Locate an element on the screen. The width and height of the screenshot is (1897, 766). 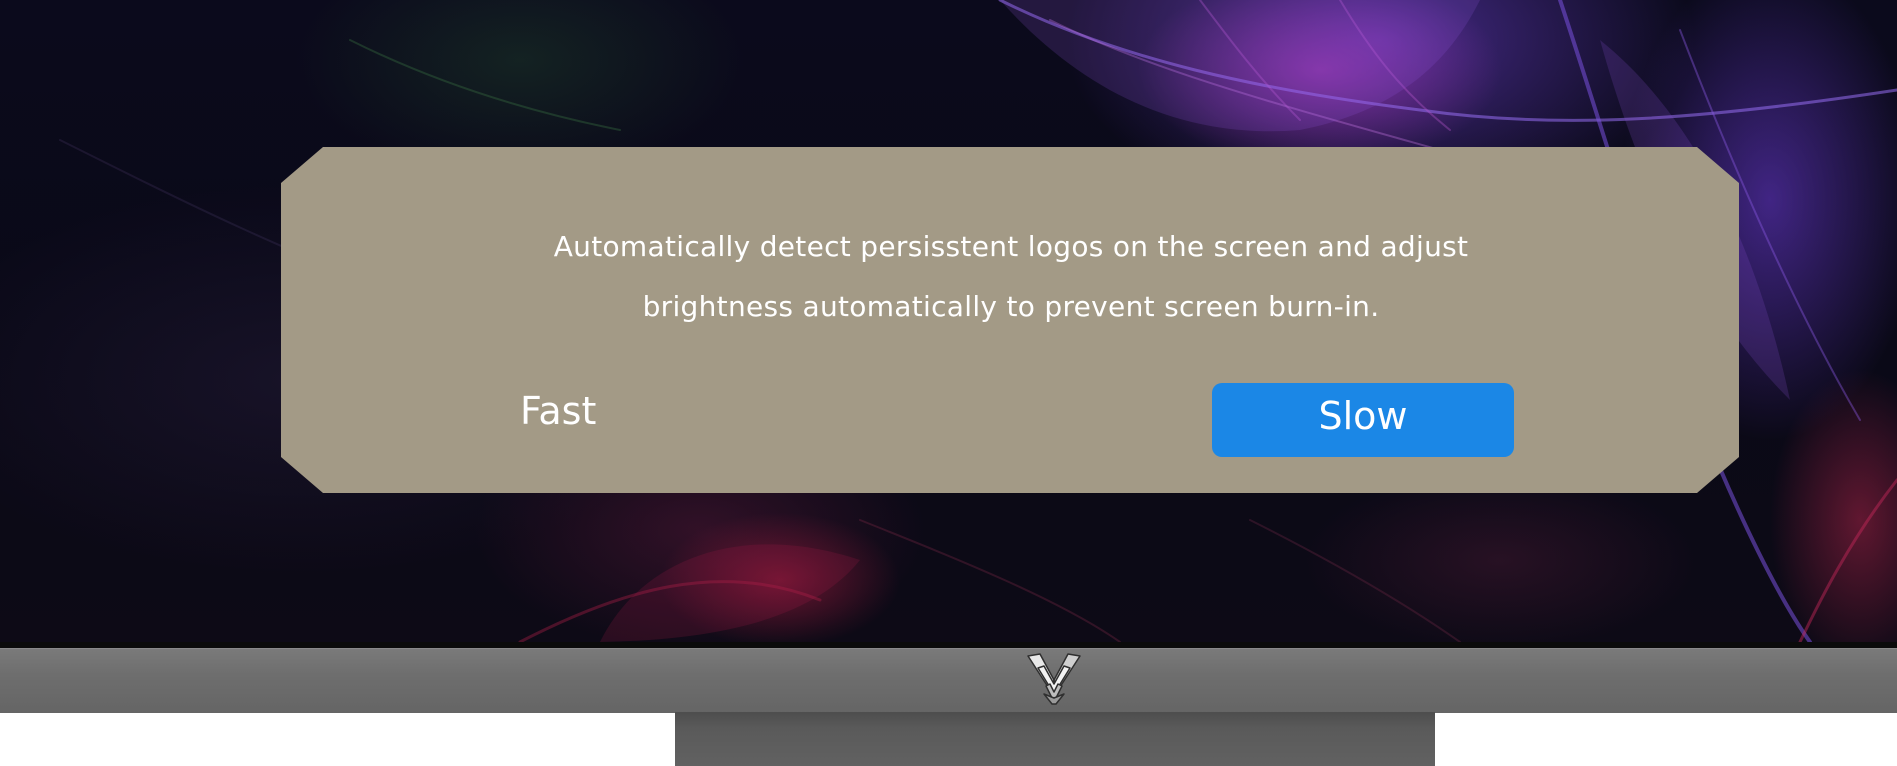
option-slow-selected: Slow is located at coordinates (1363, 420).